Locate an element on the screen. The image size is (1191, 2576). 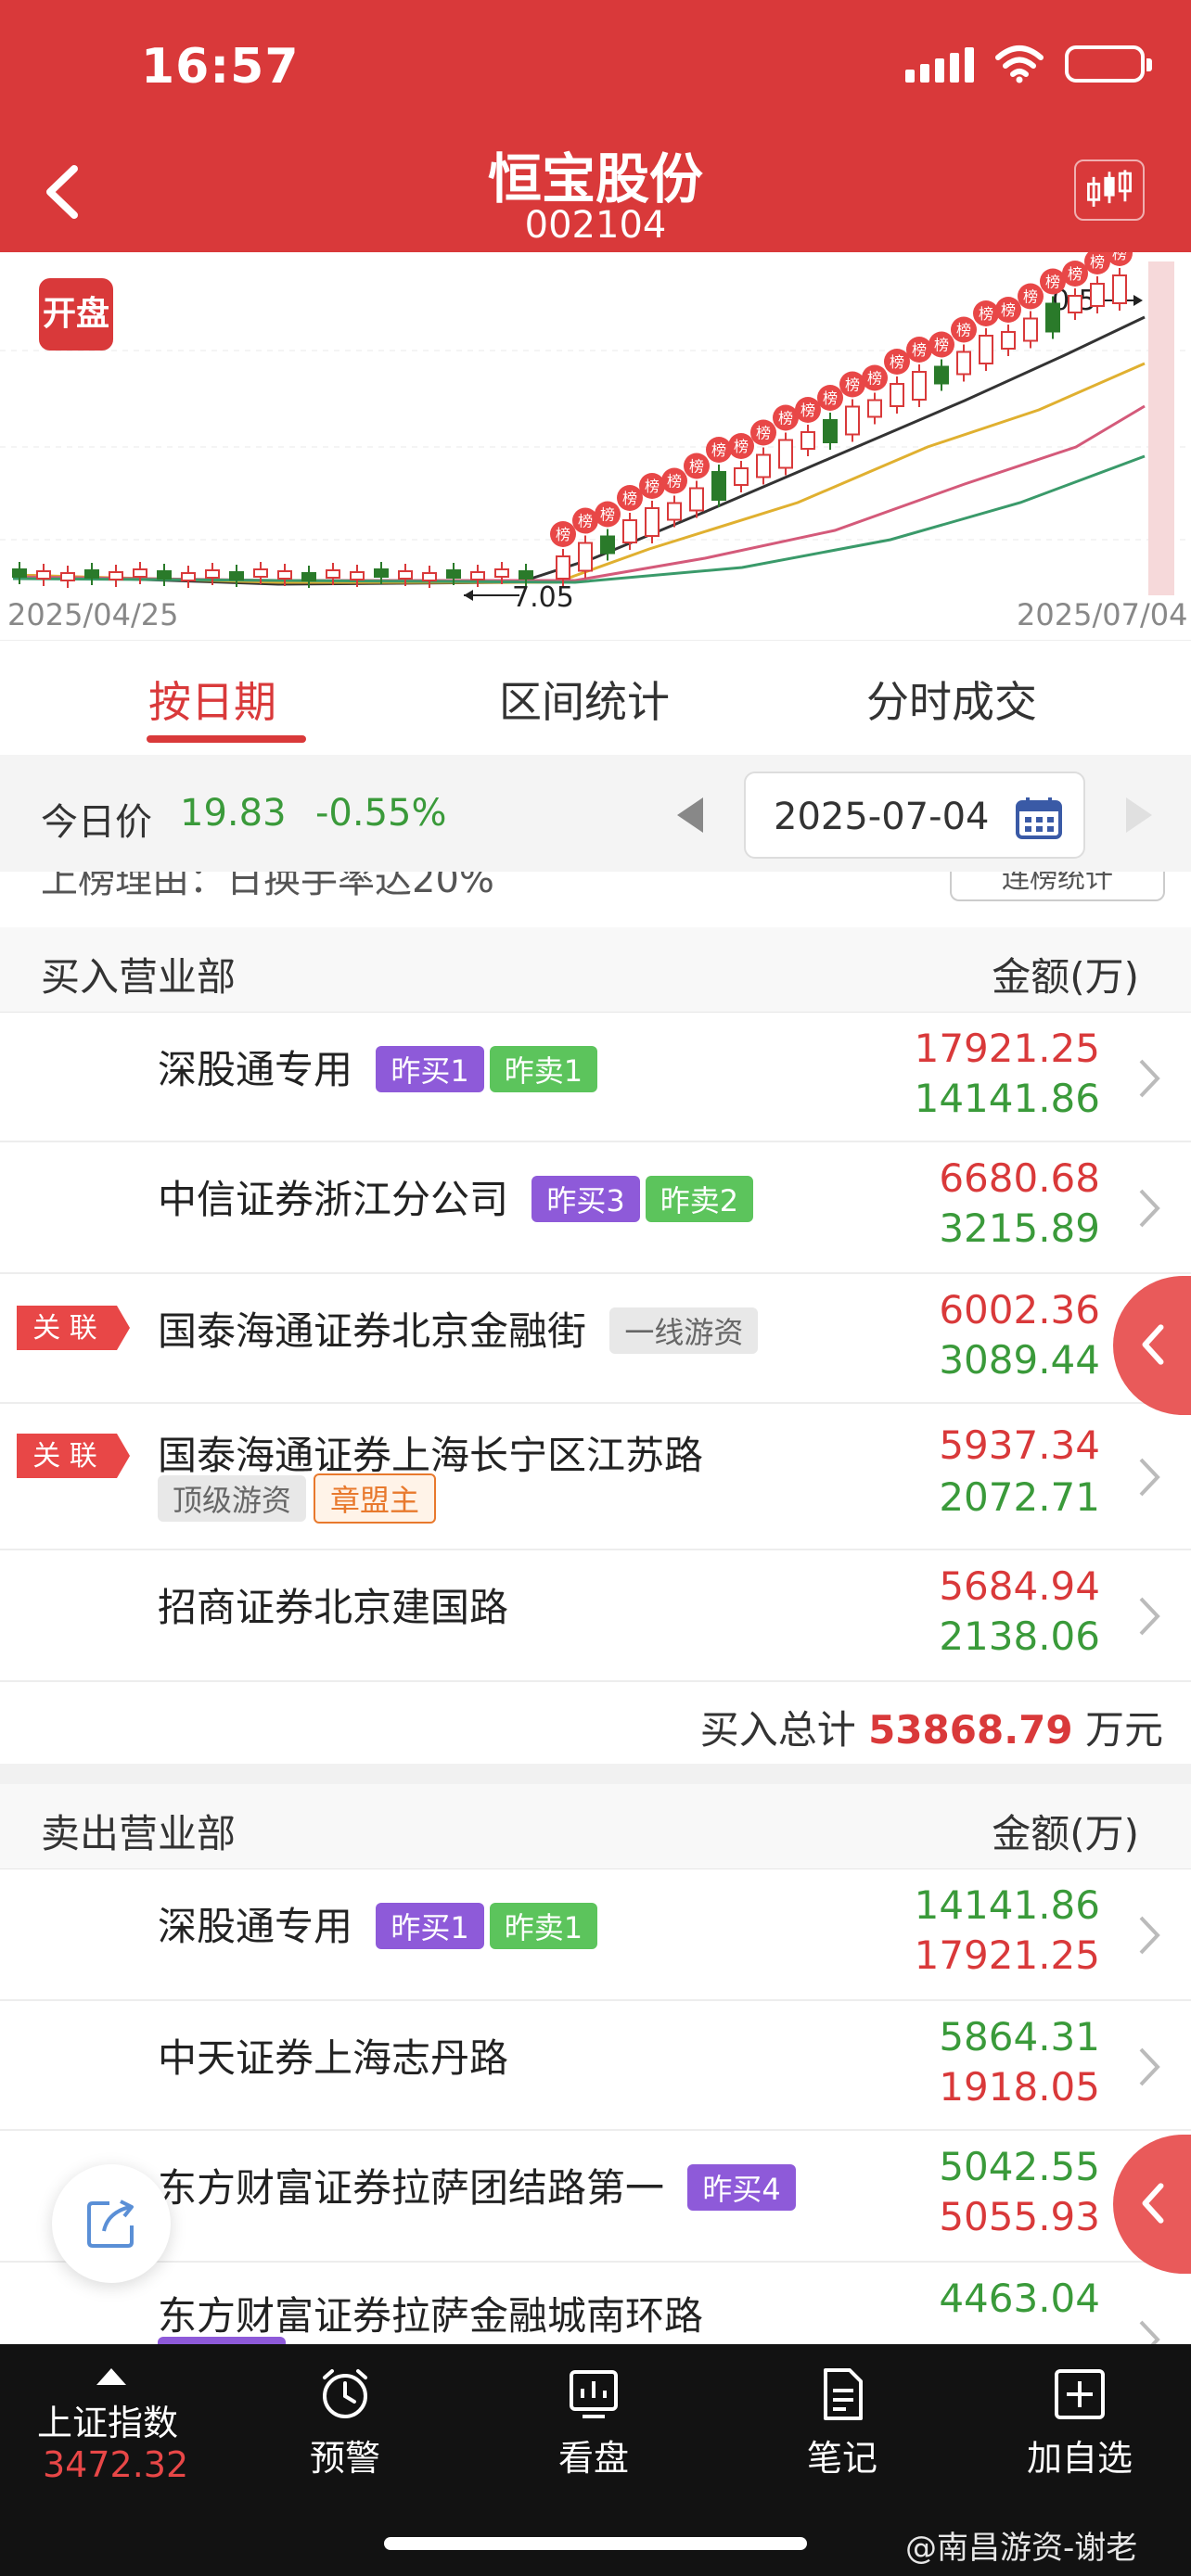
buy-row: 中信证券浙江分公司 昨买3 昨卖2 6680.68 3215.89 is located at coordinates (595, 1208).